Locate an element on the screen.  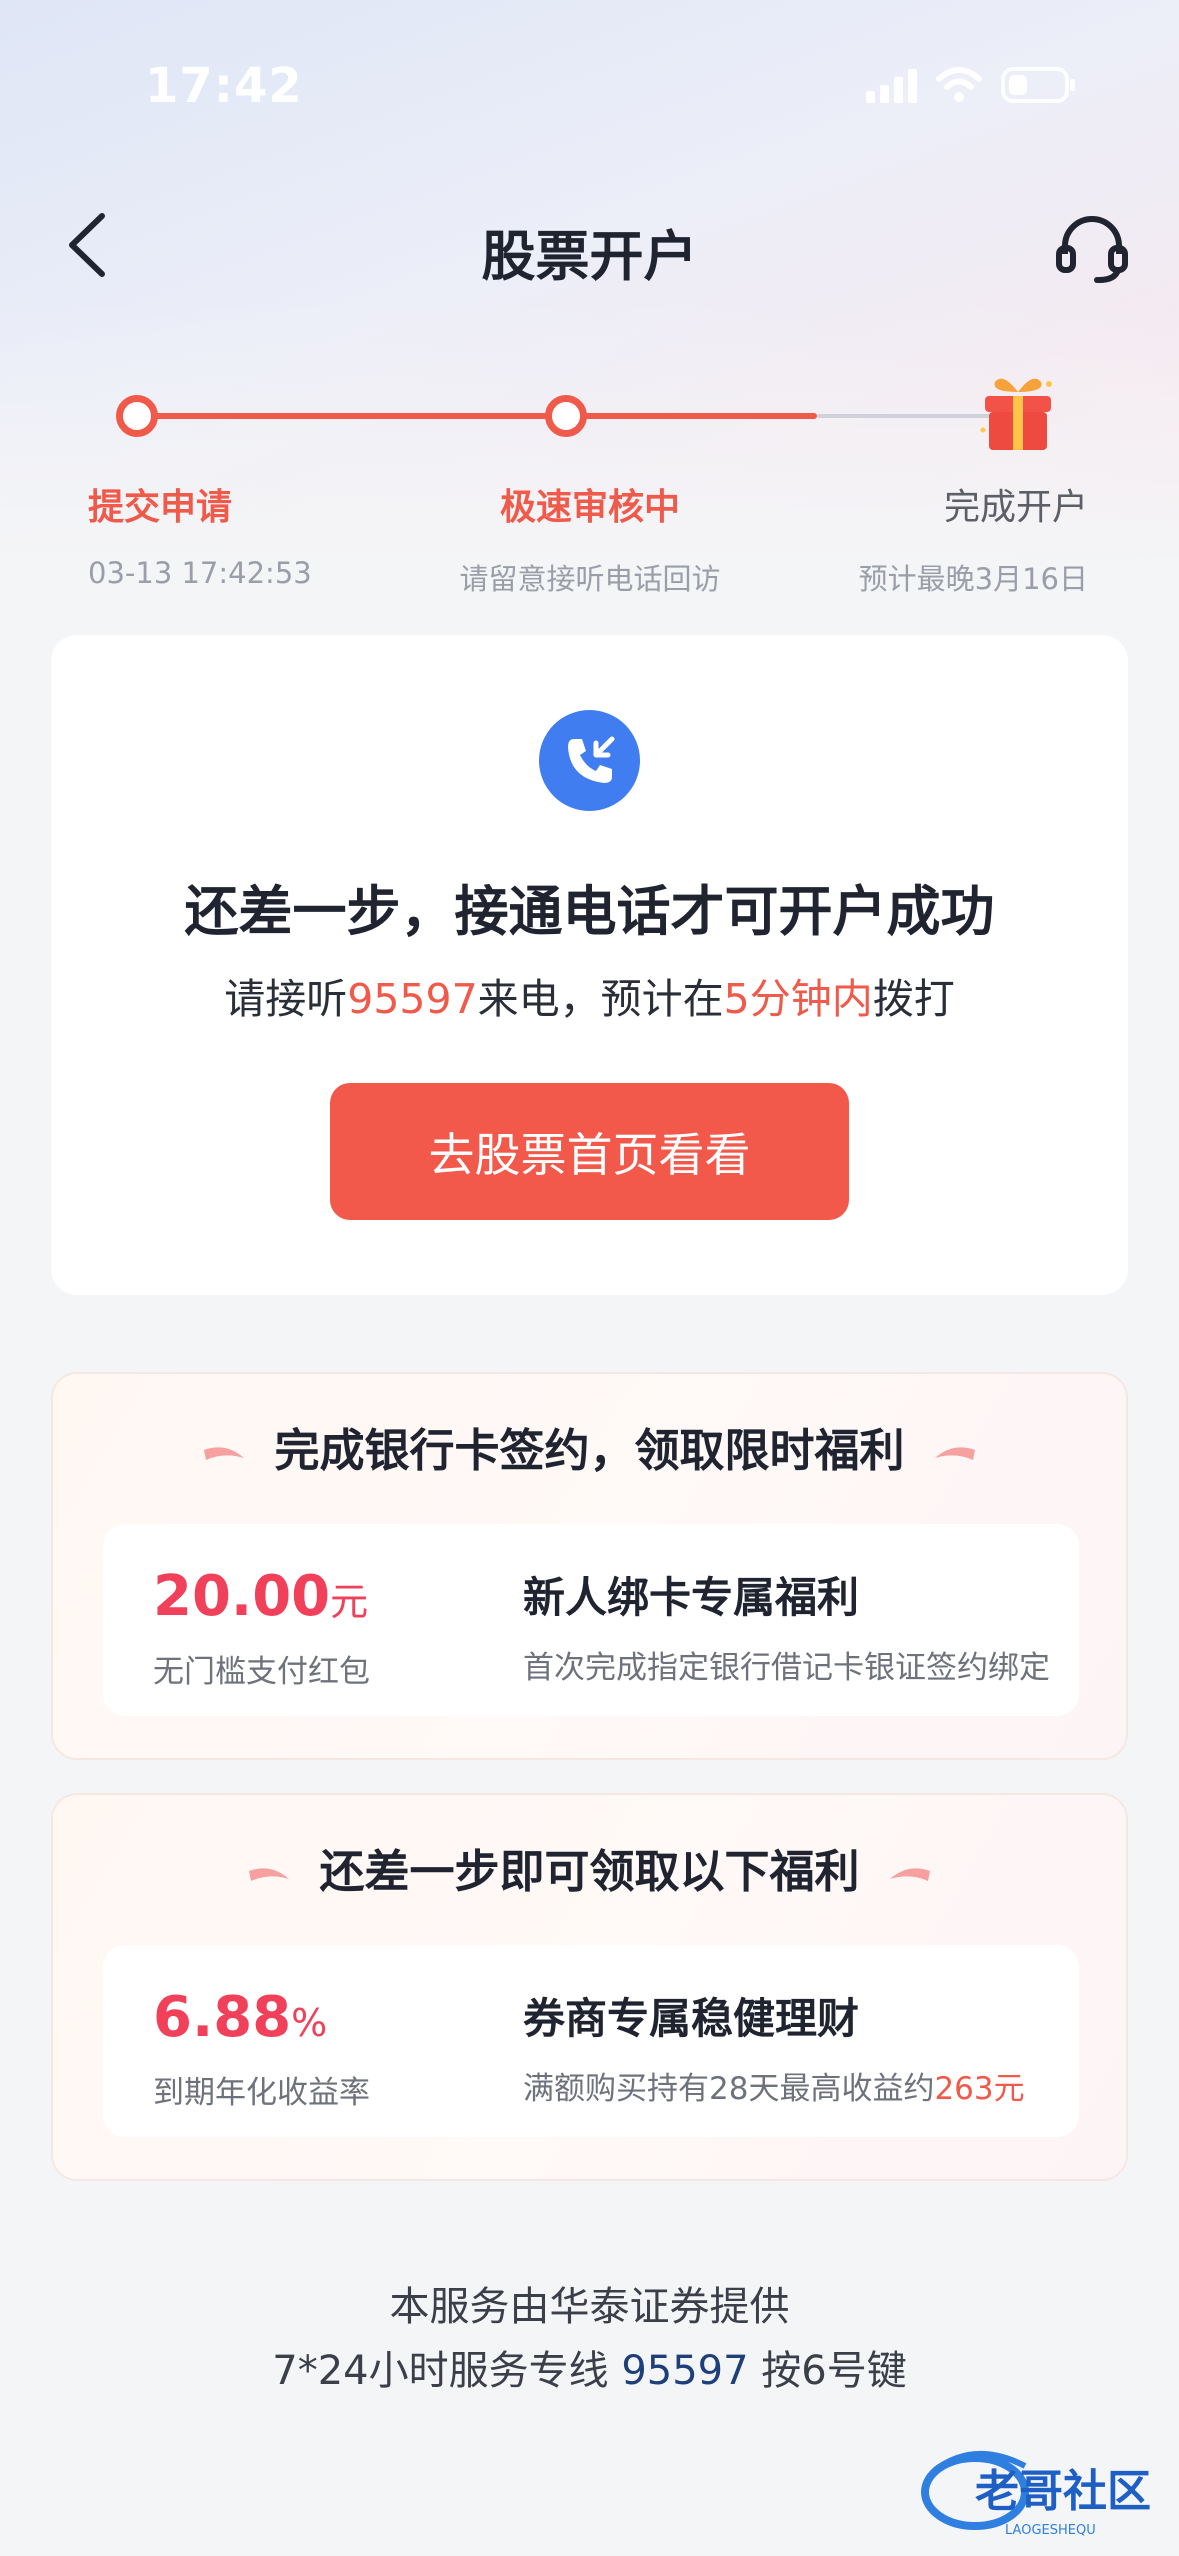
footer-hotline: 95597 is located at coordinates (684, 2371).